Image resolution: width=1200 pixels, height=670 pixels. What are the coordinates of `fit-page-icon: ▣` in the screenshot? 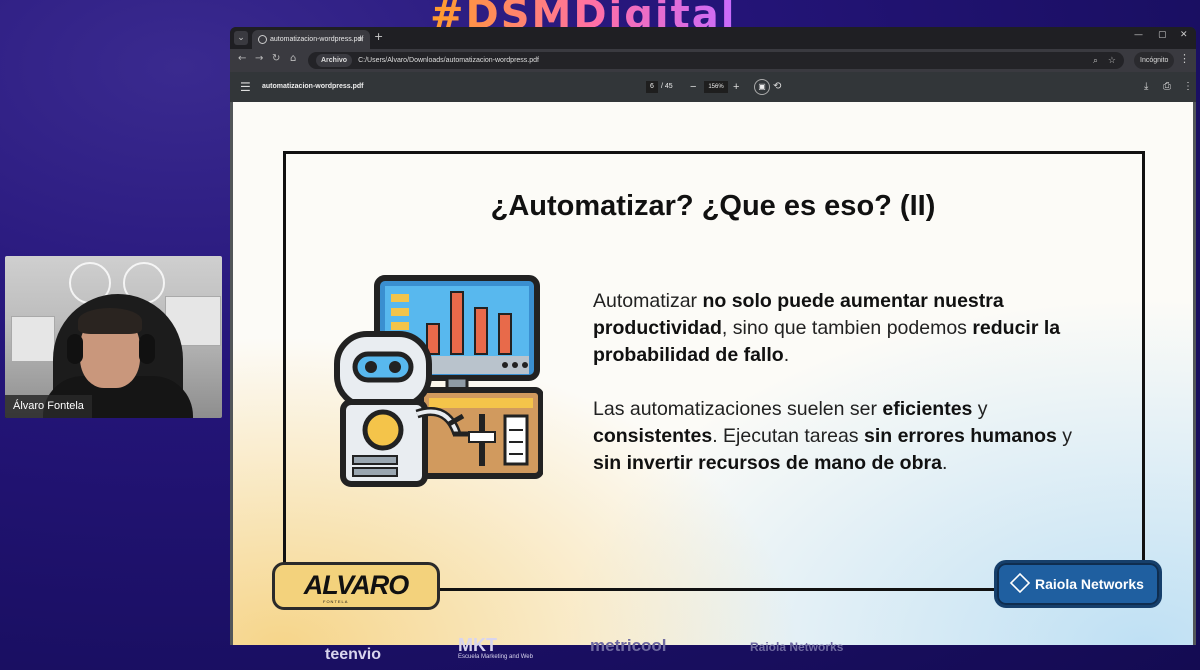 It's located at (762, 87).